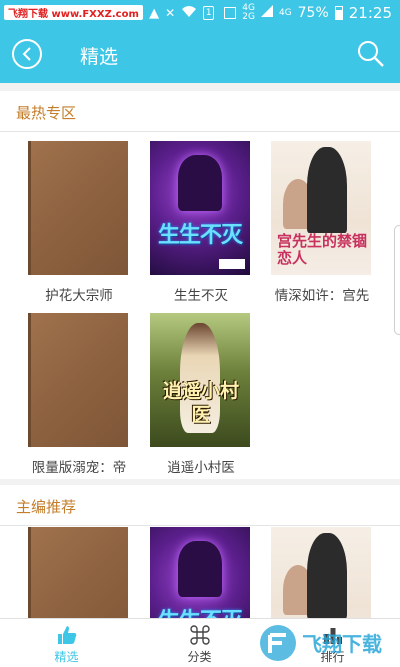 This screenshot has width=400, height=667. I want to click on tab-featured: 精选, so click(66, 643).